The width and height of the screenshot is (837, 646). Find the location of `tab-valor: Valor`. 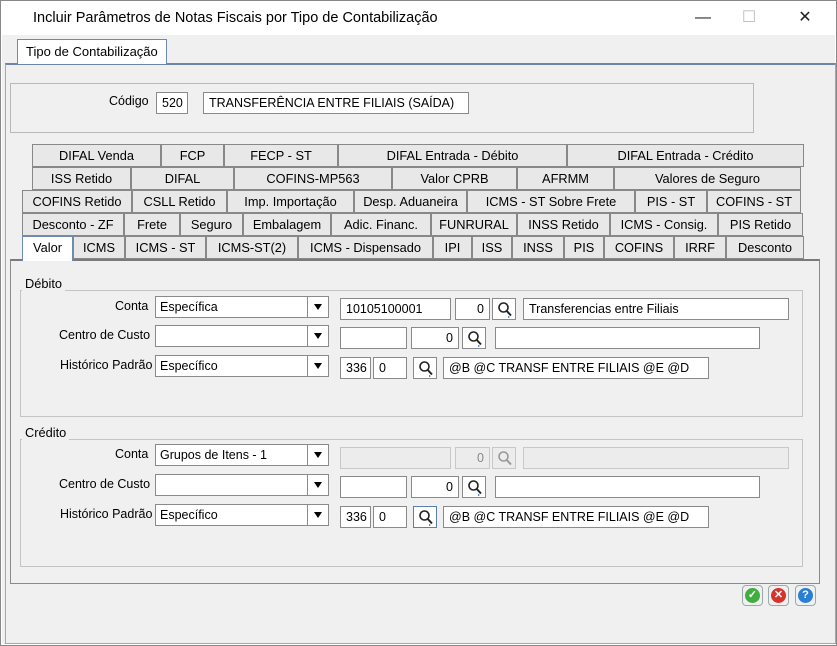

tab-valor: Valor is located at coordinates (47, 248).